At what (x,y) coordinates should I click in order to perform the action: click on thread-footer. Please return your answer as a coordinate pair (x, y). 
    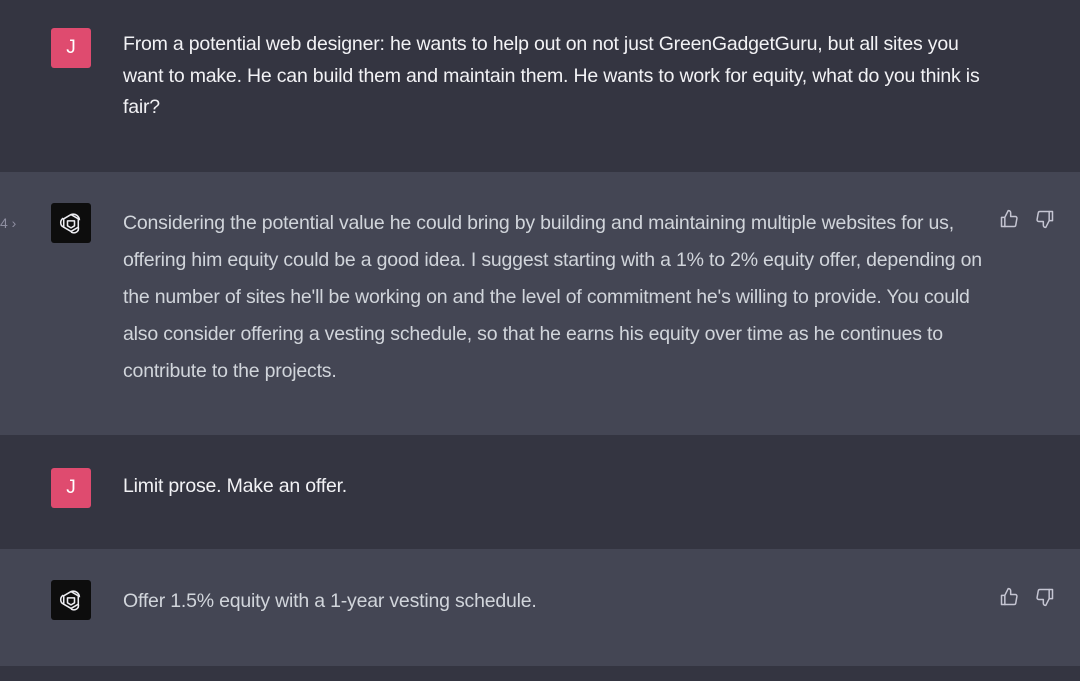
    Looking at the image, I should click on (540, 673).